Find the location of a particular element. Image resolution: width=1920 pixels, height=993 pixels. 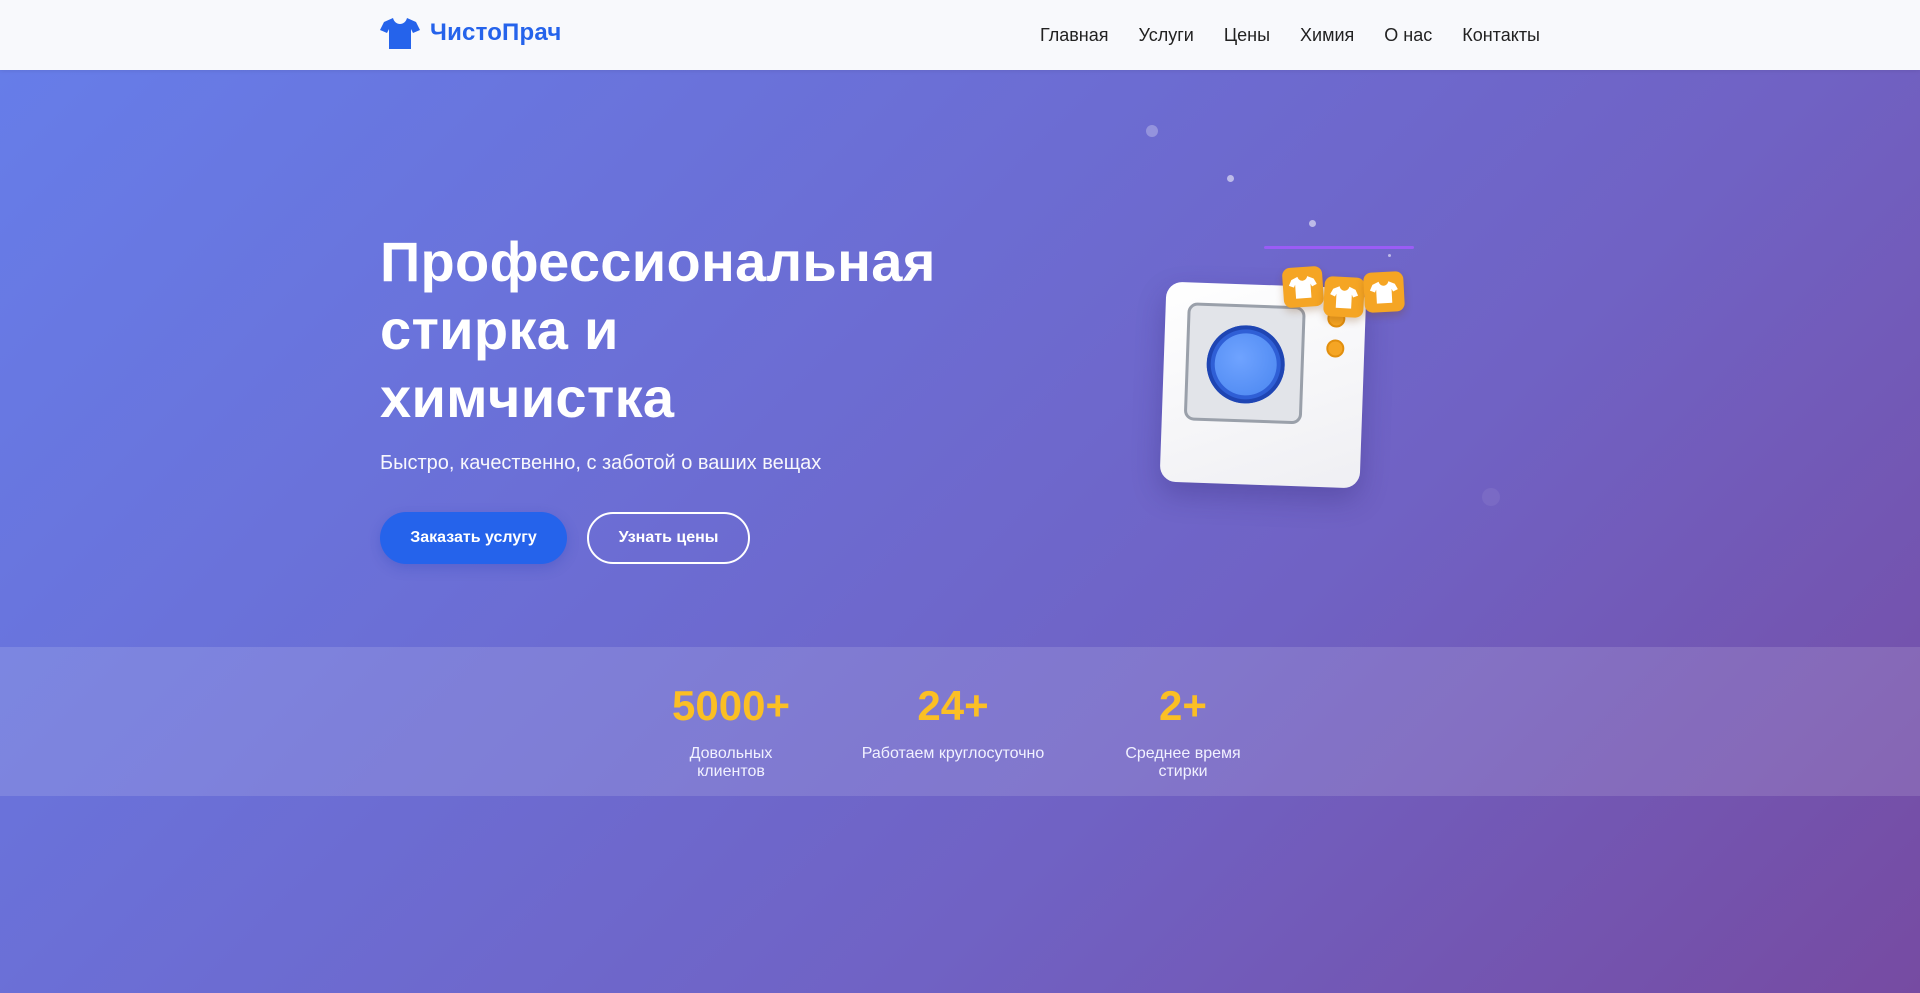

hero-title-line-2: стирка и is located at coordinates (499, 329).